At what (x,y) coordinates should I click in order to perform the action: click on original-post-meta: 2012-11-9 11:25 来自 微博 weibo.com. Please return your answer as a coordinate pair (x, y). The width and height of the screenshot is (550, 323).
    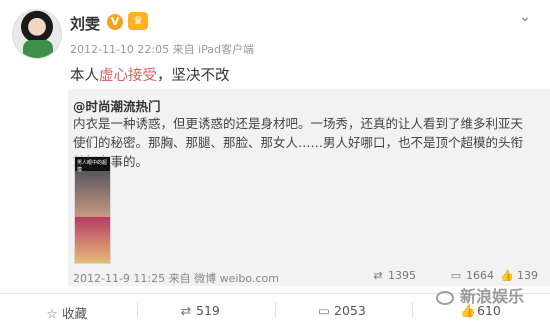
    Looking at the image, I should click on (176, 278).